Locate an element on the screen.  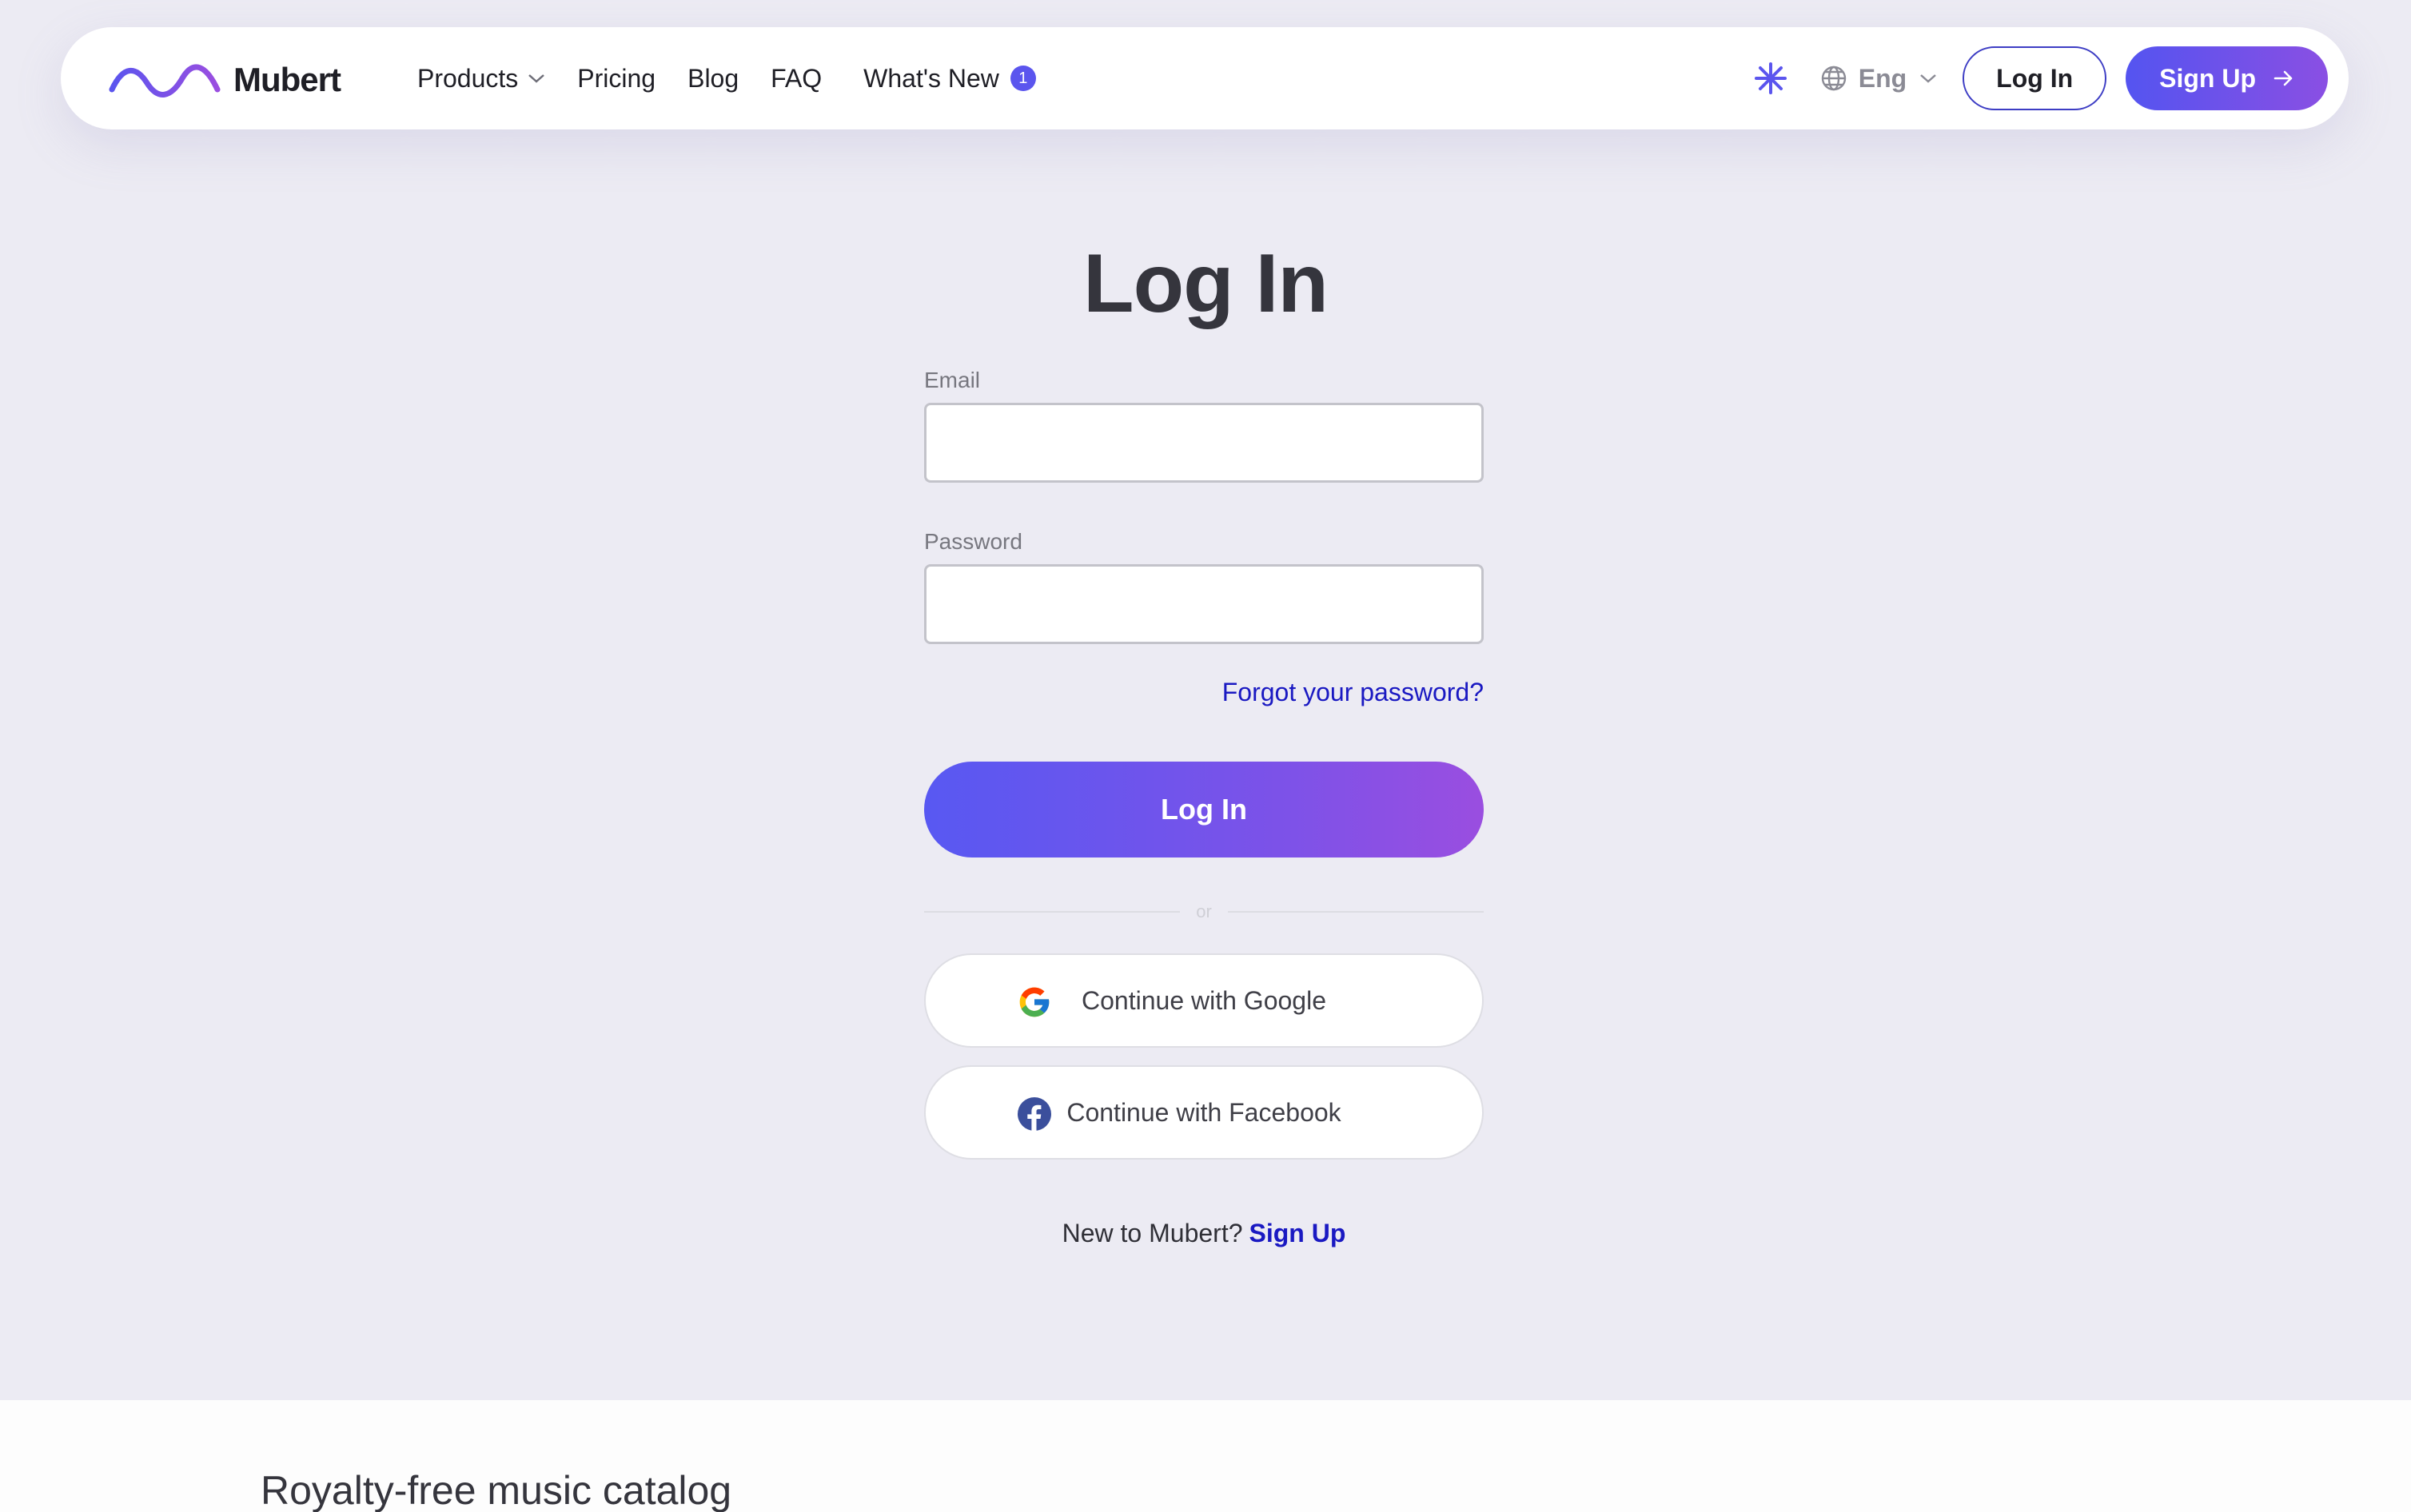
facebook-login-button: Continue with Facebook is located at coordinates (1204, 1112).